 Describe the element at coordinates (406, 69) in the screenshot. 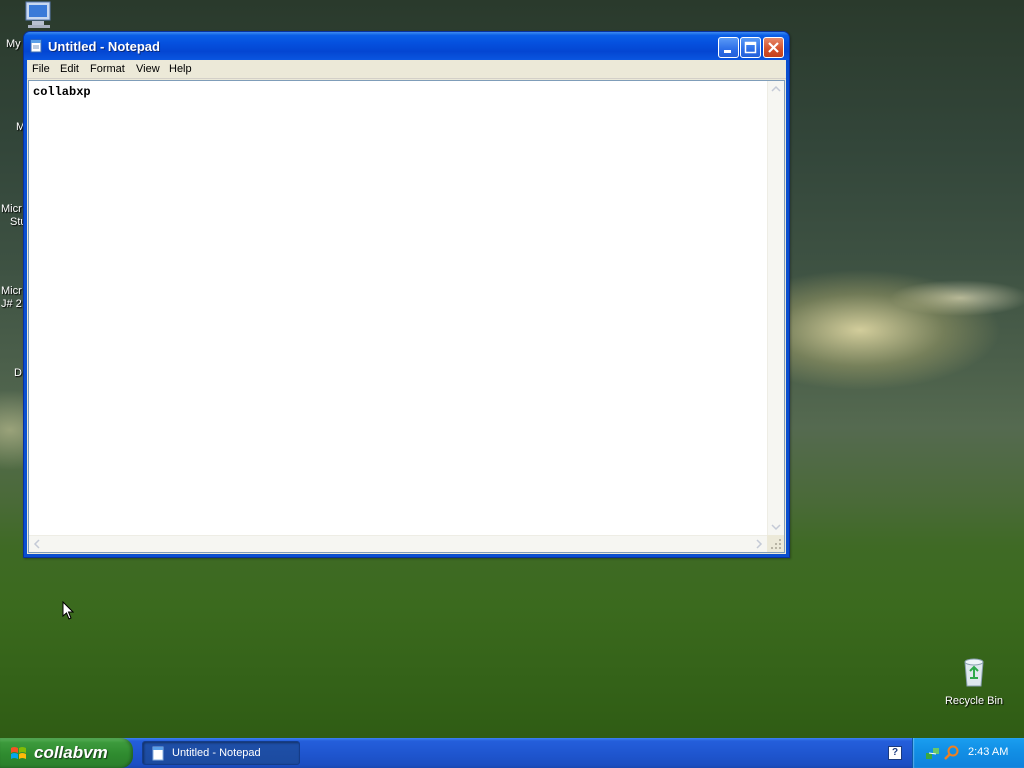

I see `menu-bar: File Edit Format View Help` at that location.